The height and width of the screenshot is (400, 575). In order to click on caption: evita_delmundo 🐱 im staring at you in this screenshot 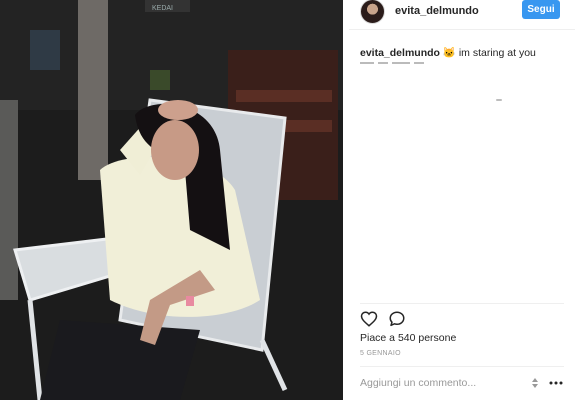, I will do `click(462, 53)`.